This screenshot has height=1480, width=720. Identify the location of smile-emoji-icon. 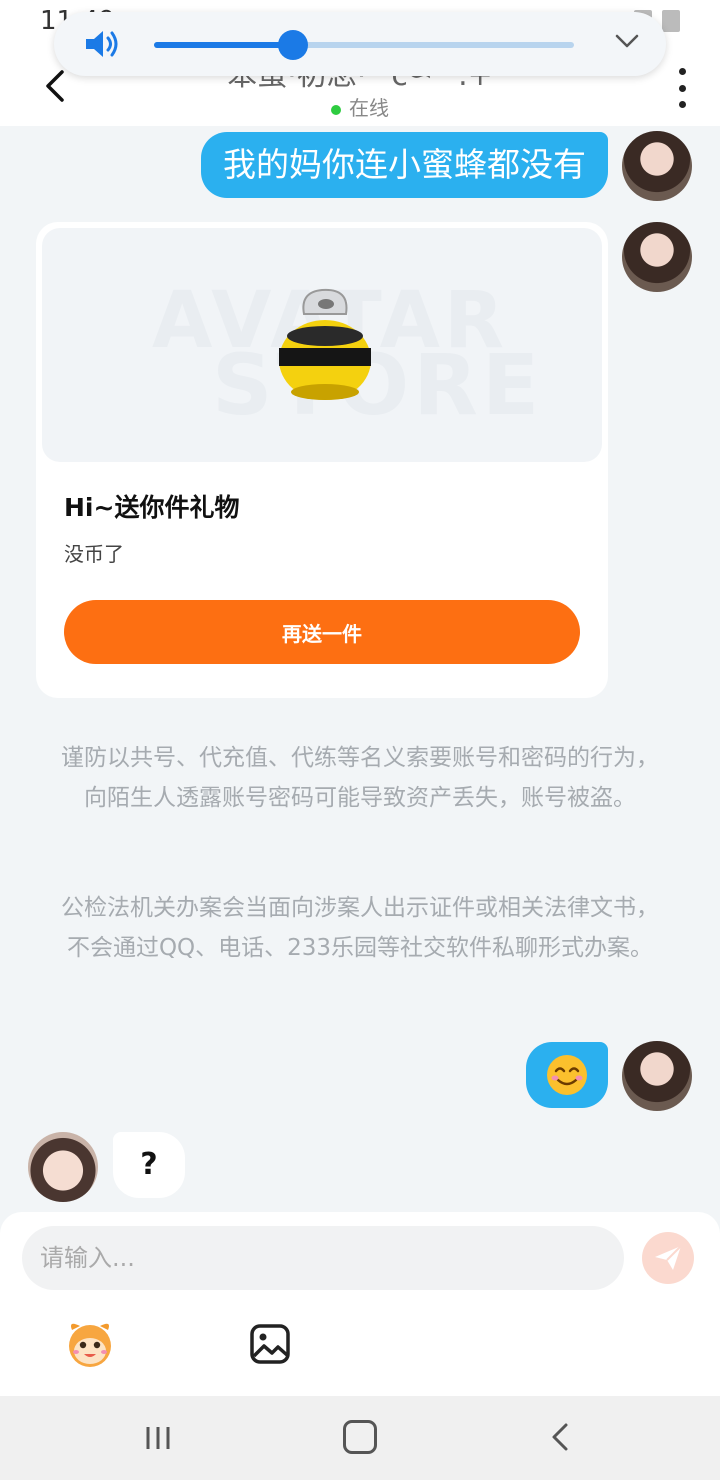
(567, 1075).